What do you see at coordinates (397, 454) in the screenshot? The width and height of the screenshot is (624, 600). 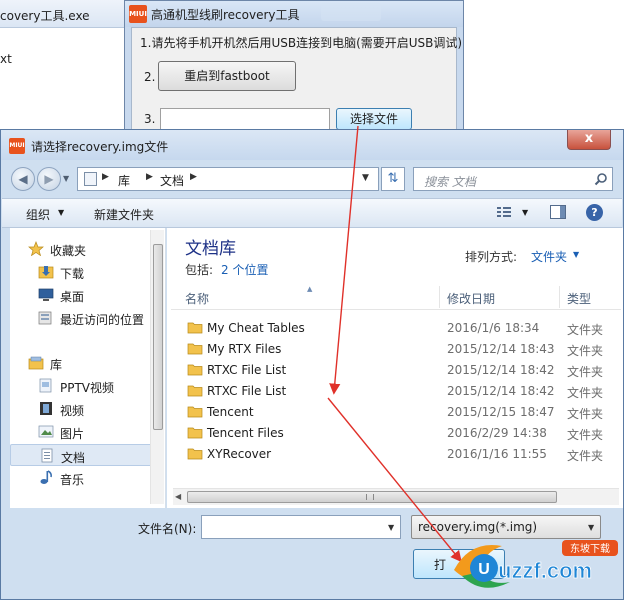 I see `file-row: XYRecover 2016/1/16 11:55 文件夹` at bounding box center [397, 454].